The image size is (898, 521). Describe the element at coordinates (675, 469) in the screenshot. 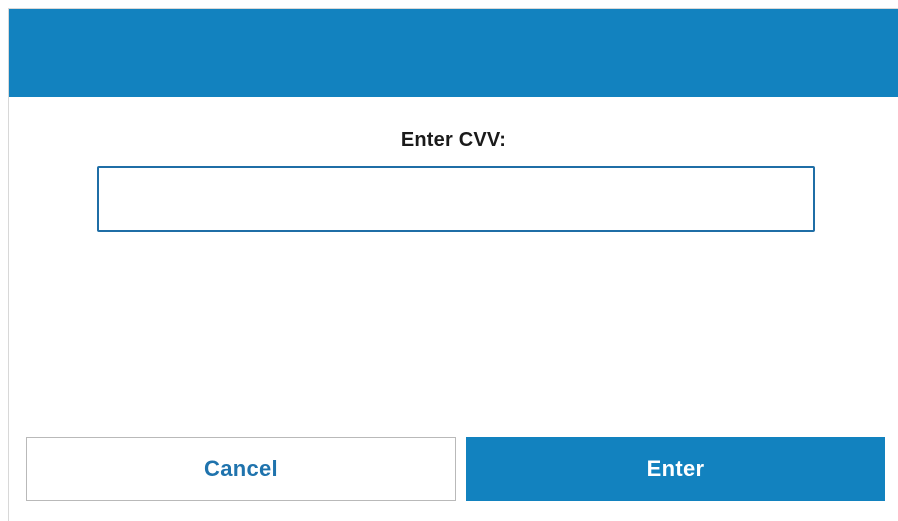

I see `enter-button: Enter` at that location.